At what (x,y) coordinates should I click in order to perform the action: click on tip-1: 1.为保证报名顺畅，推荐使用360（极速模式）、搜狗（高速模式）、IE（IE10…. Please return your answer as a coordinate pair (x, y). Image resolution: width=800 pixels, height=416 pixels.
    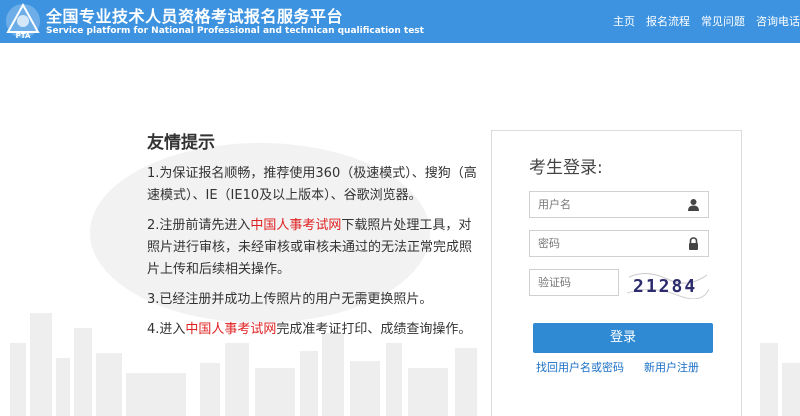
    Looking at the image, I should click on (312, 184).